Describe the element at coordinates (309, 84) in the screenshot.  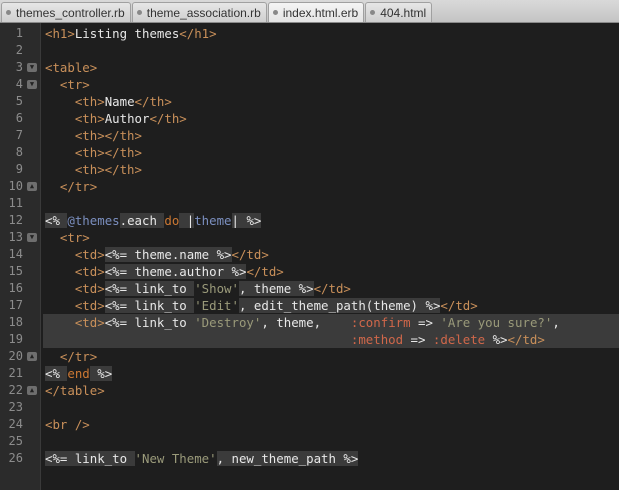
I see `code-line: 4 ▼ <tr>` at that location.